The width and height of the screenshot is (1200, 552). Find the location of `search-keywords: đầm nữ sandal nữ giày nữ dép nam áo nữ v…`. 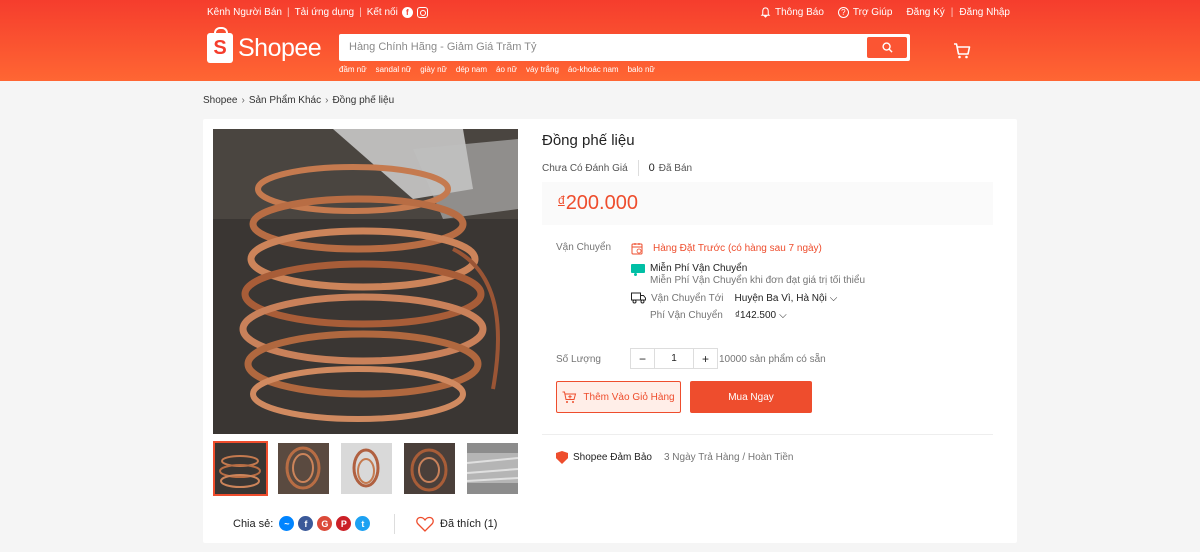

search-keywords: đầm nữ sandal nữ giày nữ dép nam áo nữ v… is located at coordinates (501, 69).